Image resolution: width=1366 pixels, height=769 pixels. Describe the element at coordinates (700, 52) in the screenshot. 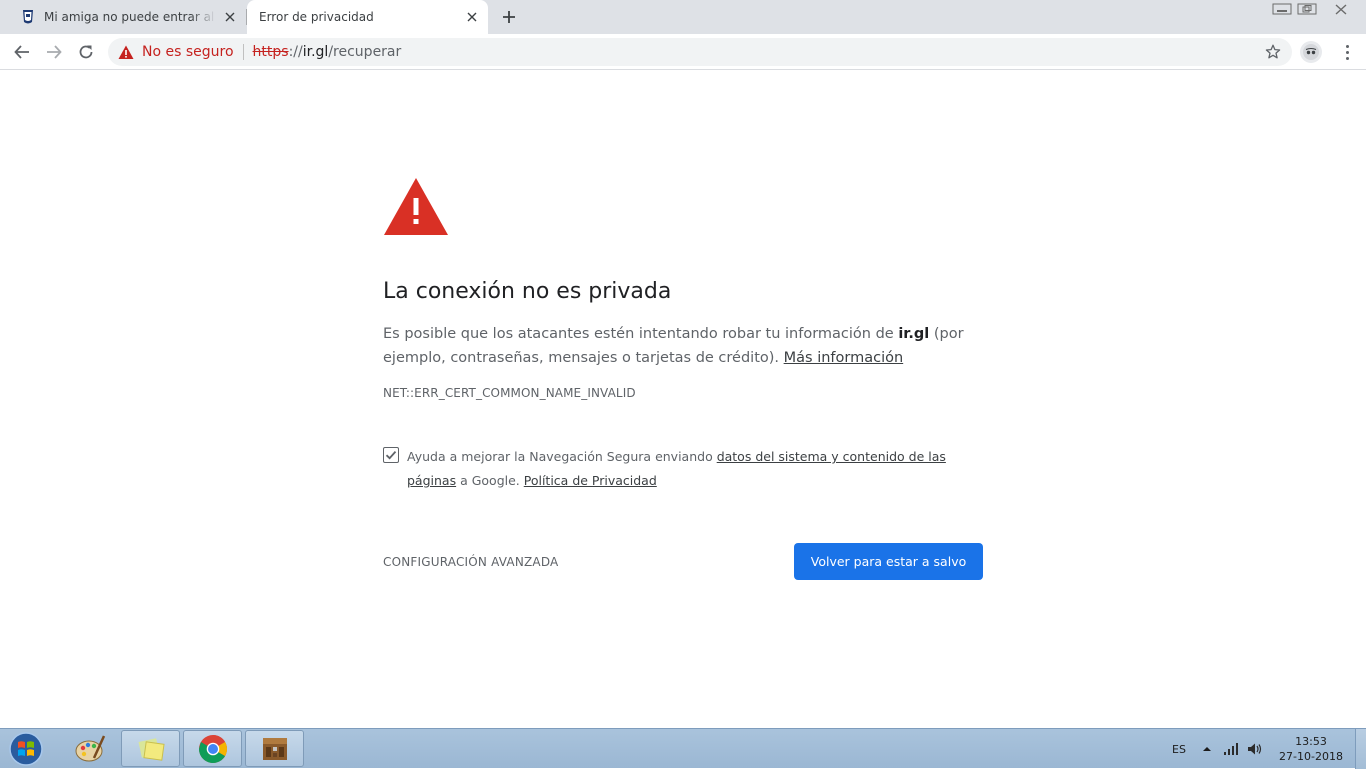

I see `address-bar: No es seguro https://ir.gl/recuperar` at that location.